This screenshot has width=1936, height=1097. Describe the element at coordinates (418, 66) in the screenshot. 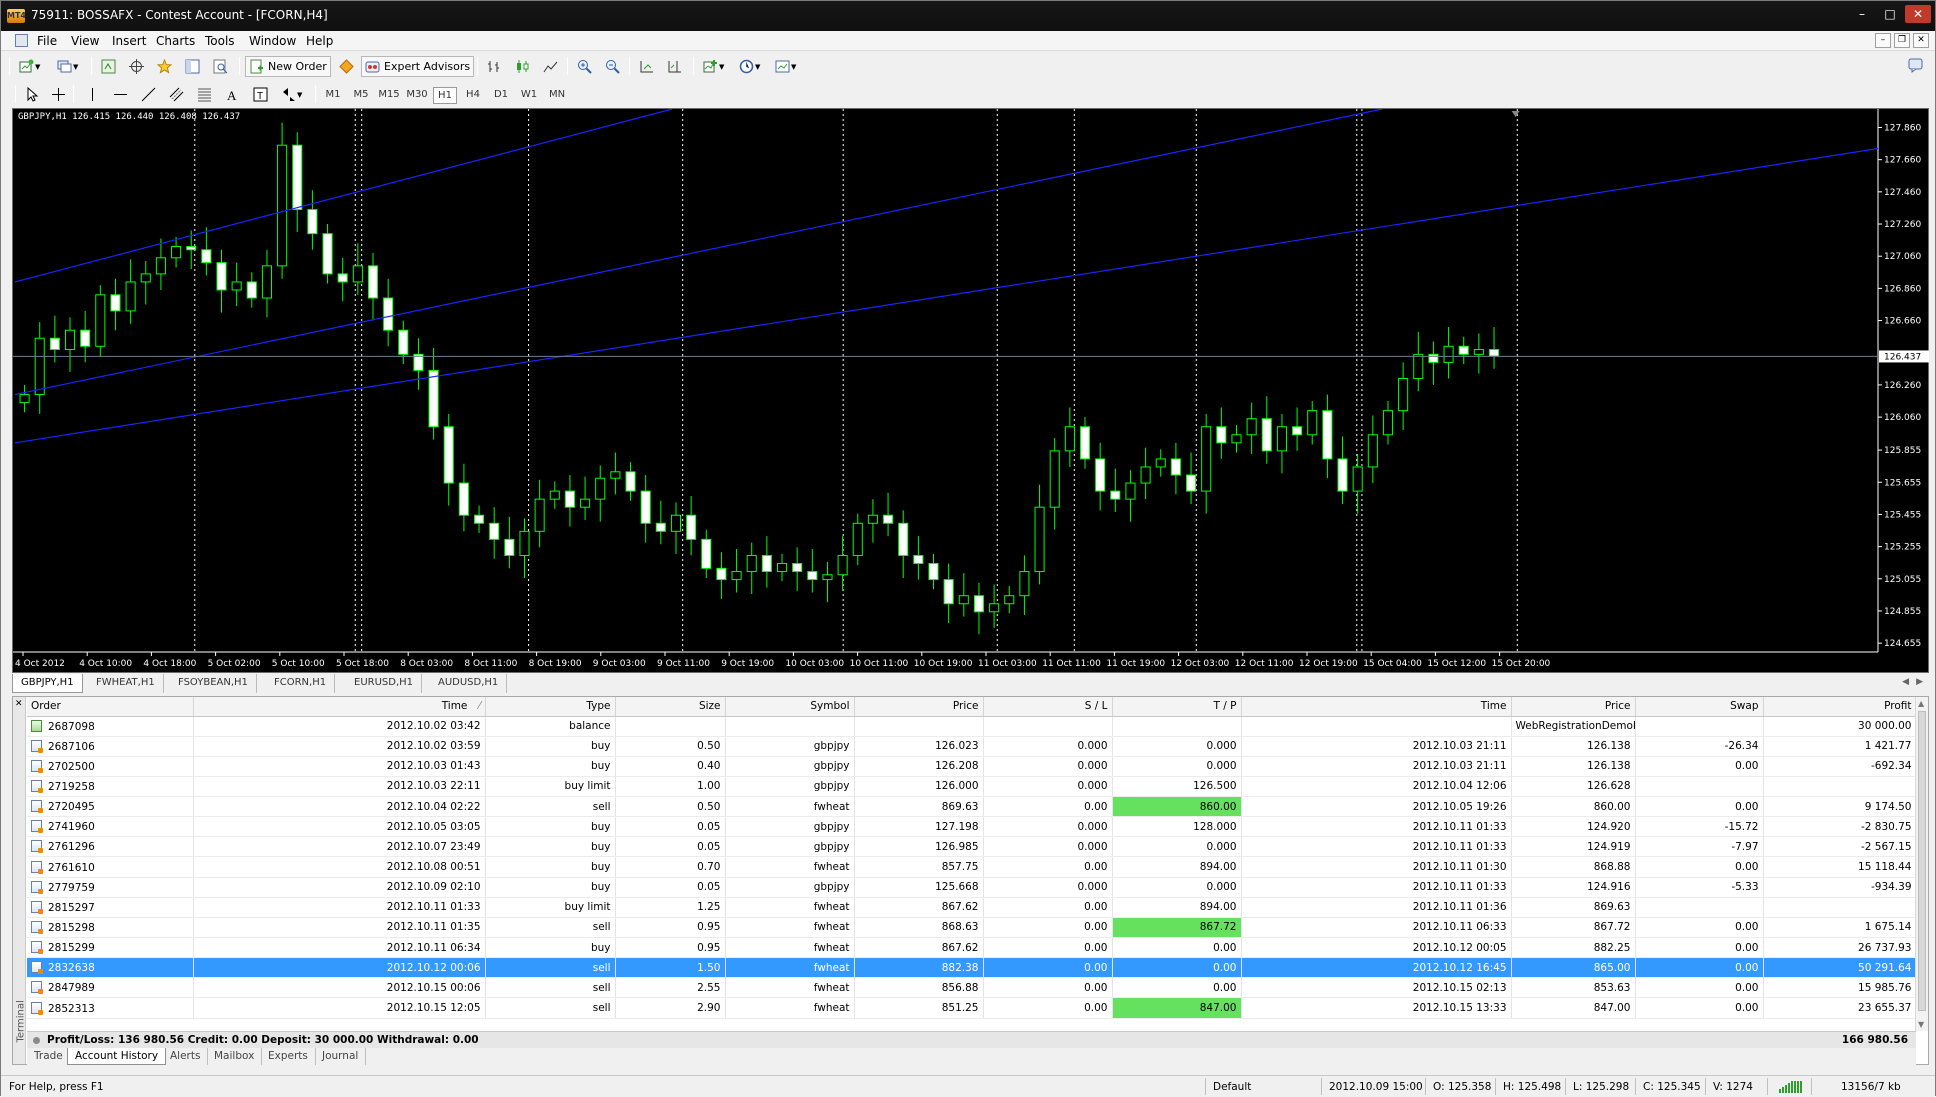

I see `expert-advisors-button: Expert Advisors` at that location.